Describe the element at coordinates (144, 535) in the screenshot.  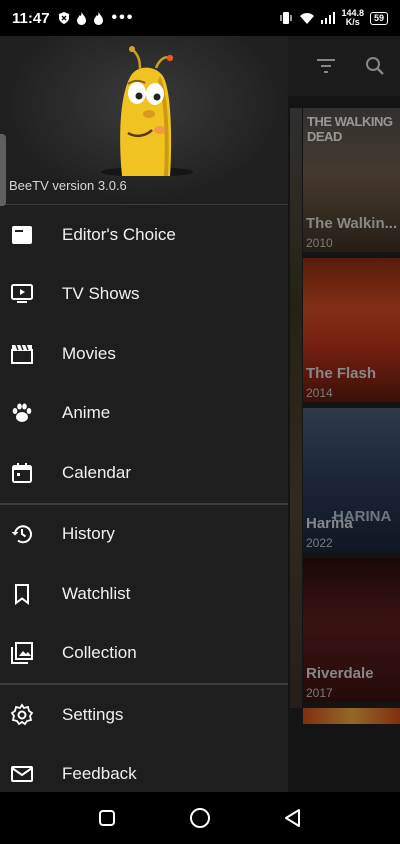
I see `menu-item-history: History` at that location.